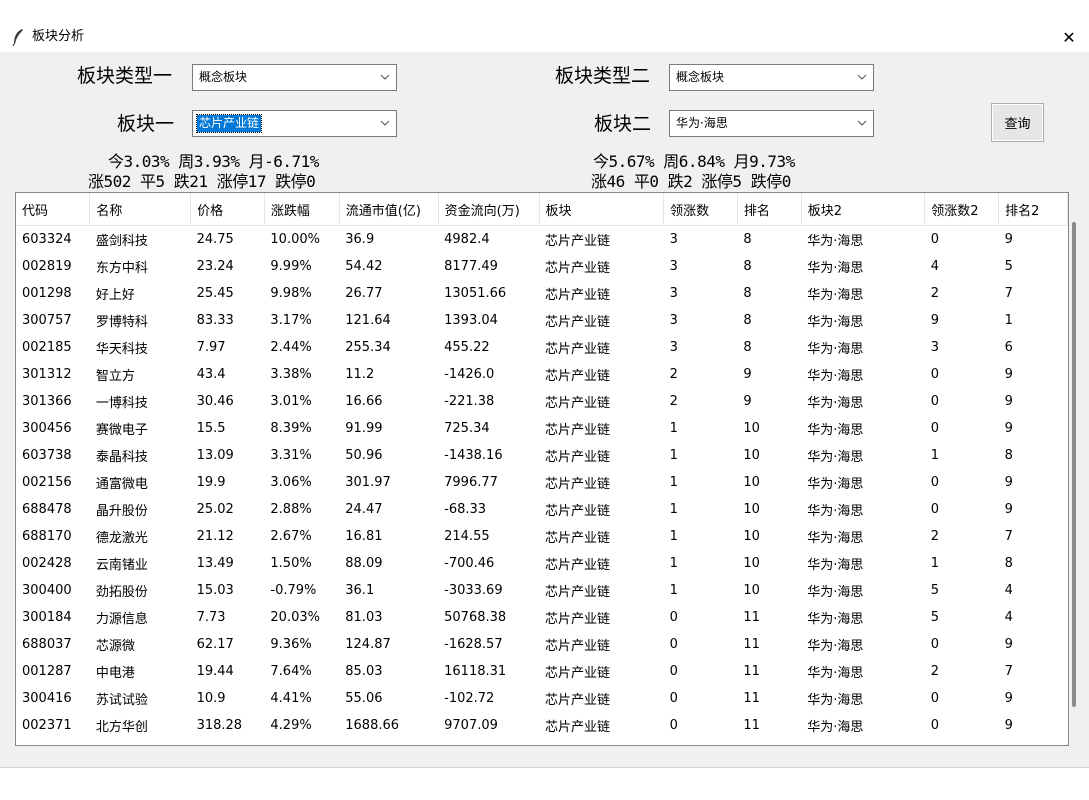 This screenshot has height=800, width=1089. I want to click on cell-price: 43.4, so click(211, 374).